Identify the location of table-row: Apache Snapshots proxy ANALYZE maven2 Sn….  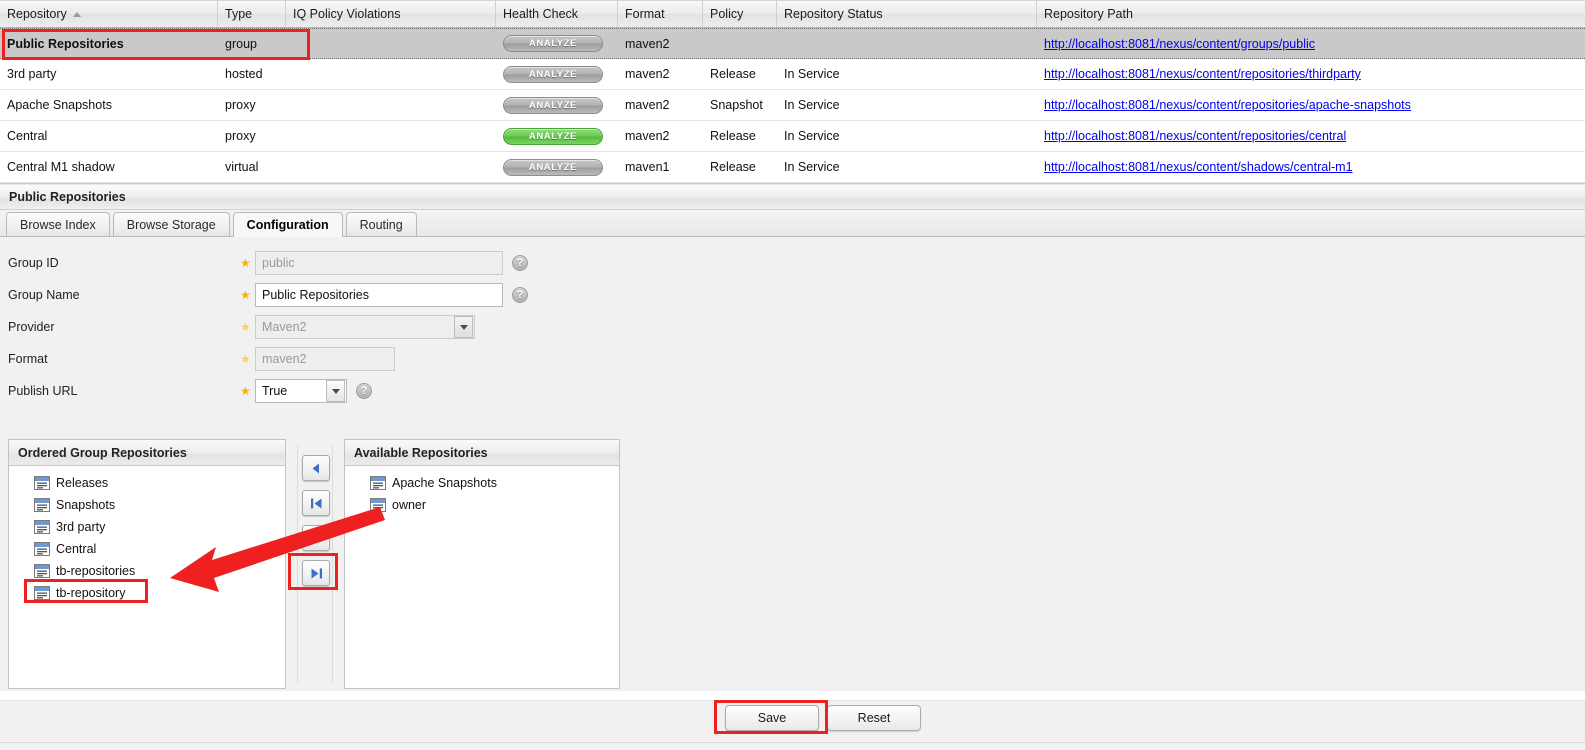
(792, 105).